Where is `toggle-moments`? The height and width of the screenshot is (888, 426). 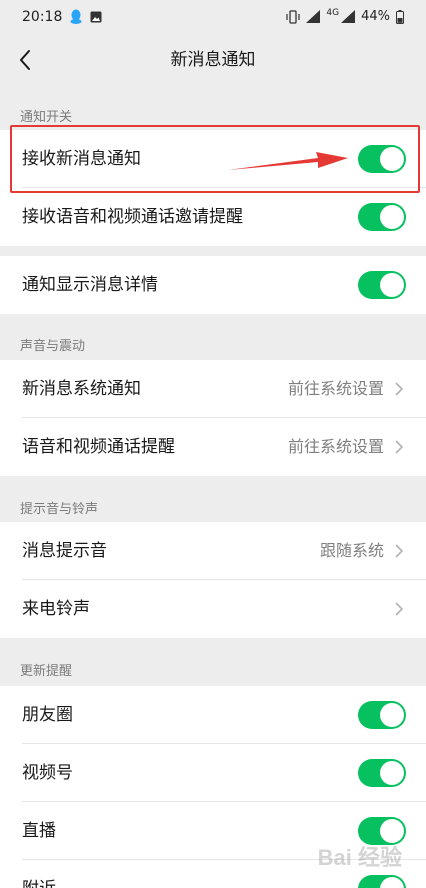 toggle-moments is located at coordinates (382, 715).